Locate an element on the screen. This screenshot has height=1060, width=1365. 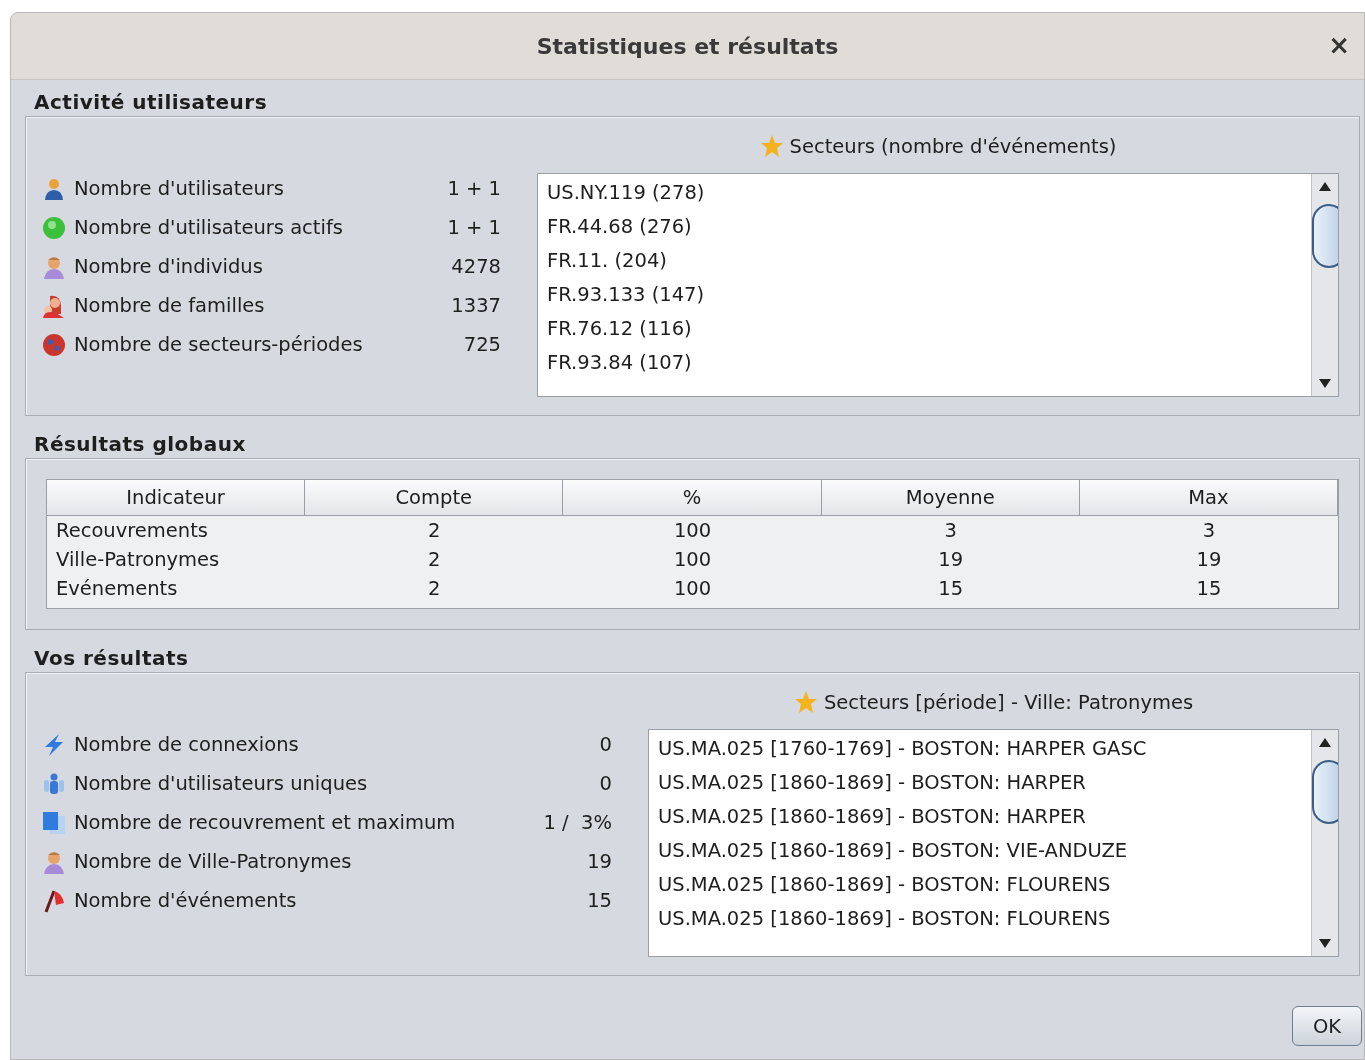
list-item: FR.93.133 (147) is located at coordinates (924, 295).